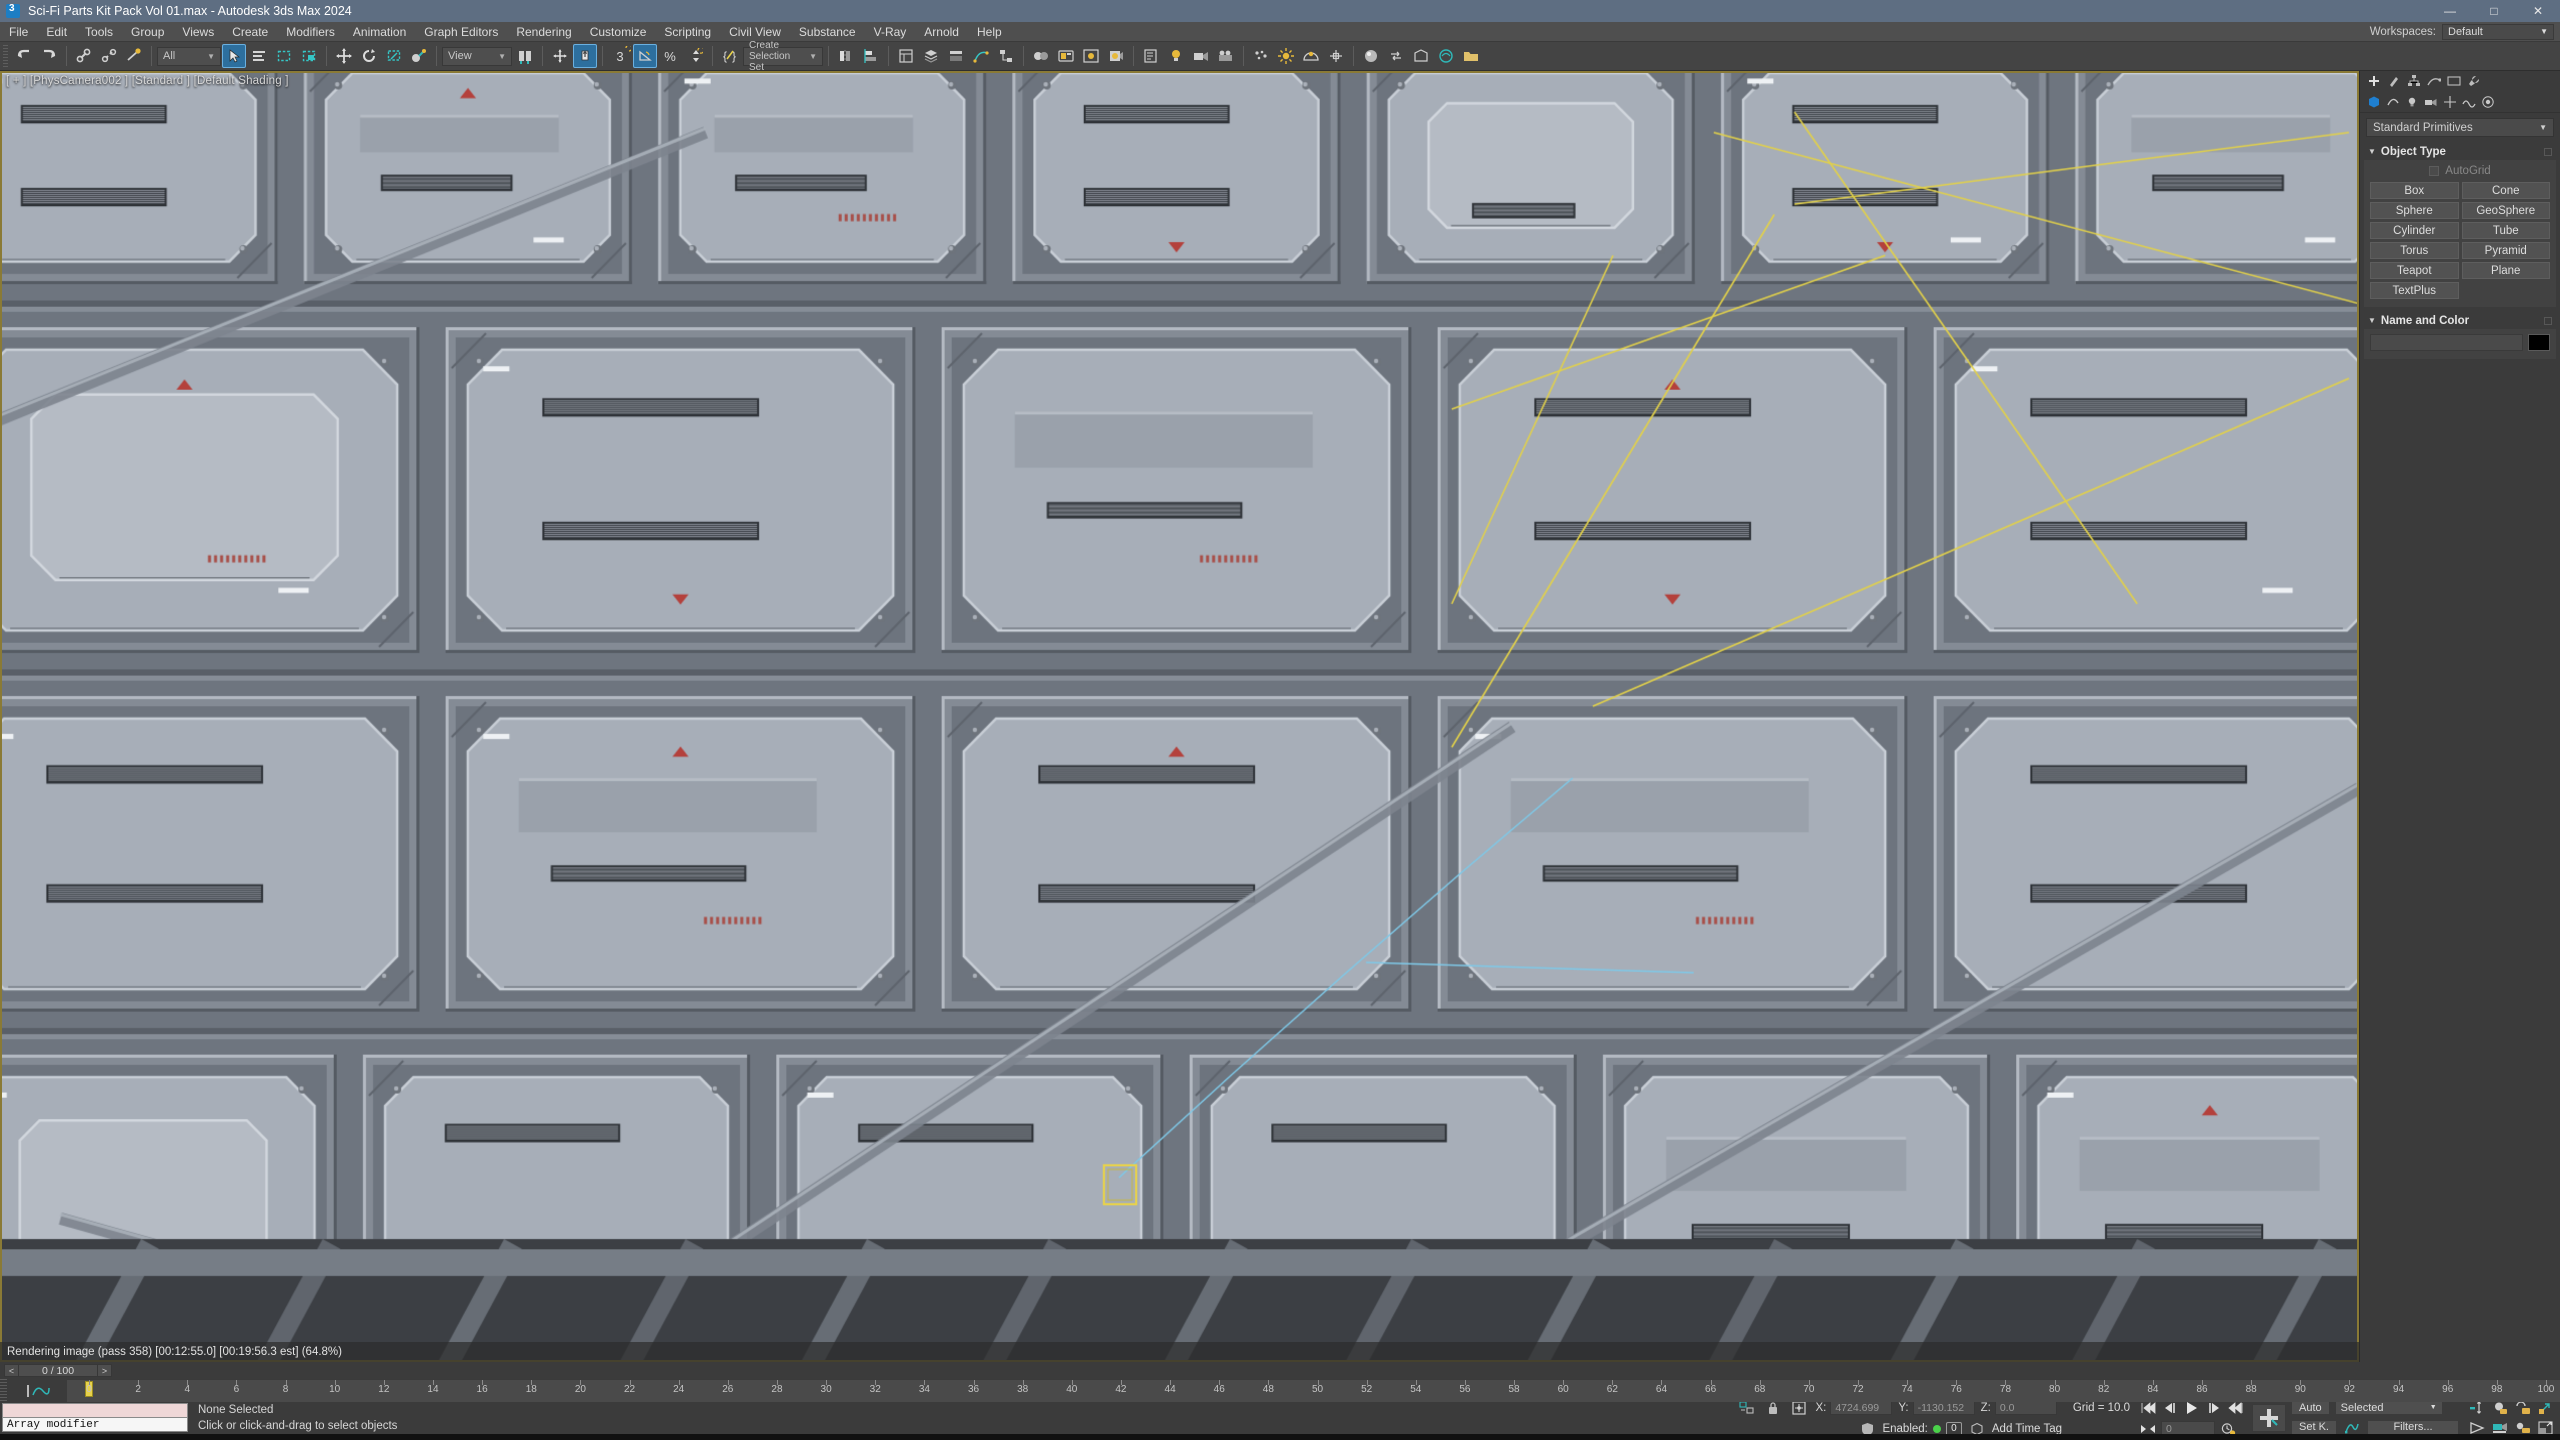 This screenshot has width=2560, height=1440. I want to click on open-asset-tracking-icon, so click(1151, 56).